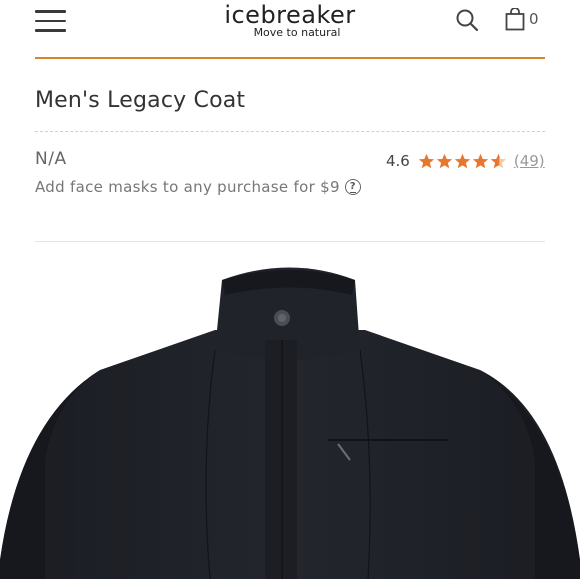  I want to click on product-title: Men's Legacy Coat, so click(140, 100).